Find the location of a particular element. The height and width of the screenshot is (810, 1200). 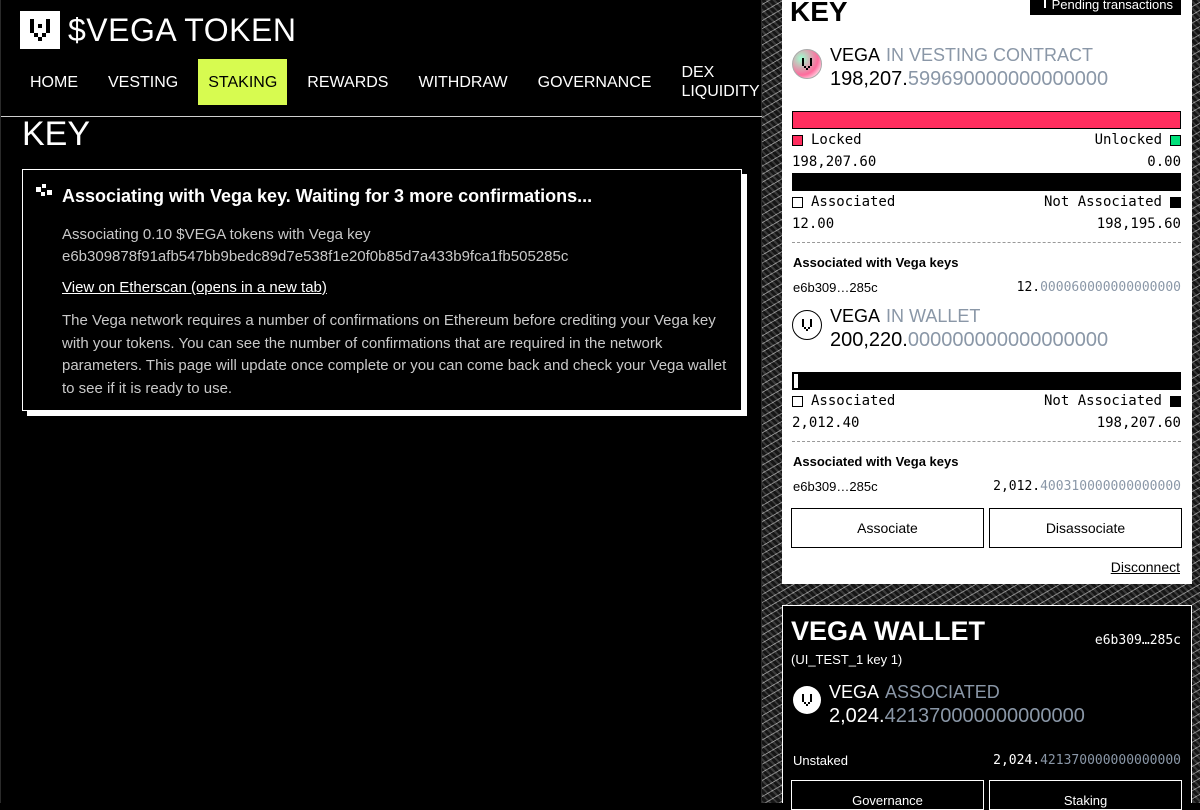

vesting-key-row: e6b309…285c 12.000060000000000000 is located at coordinates (987, 287).